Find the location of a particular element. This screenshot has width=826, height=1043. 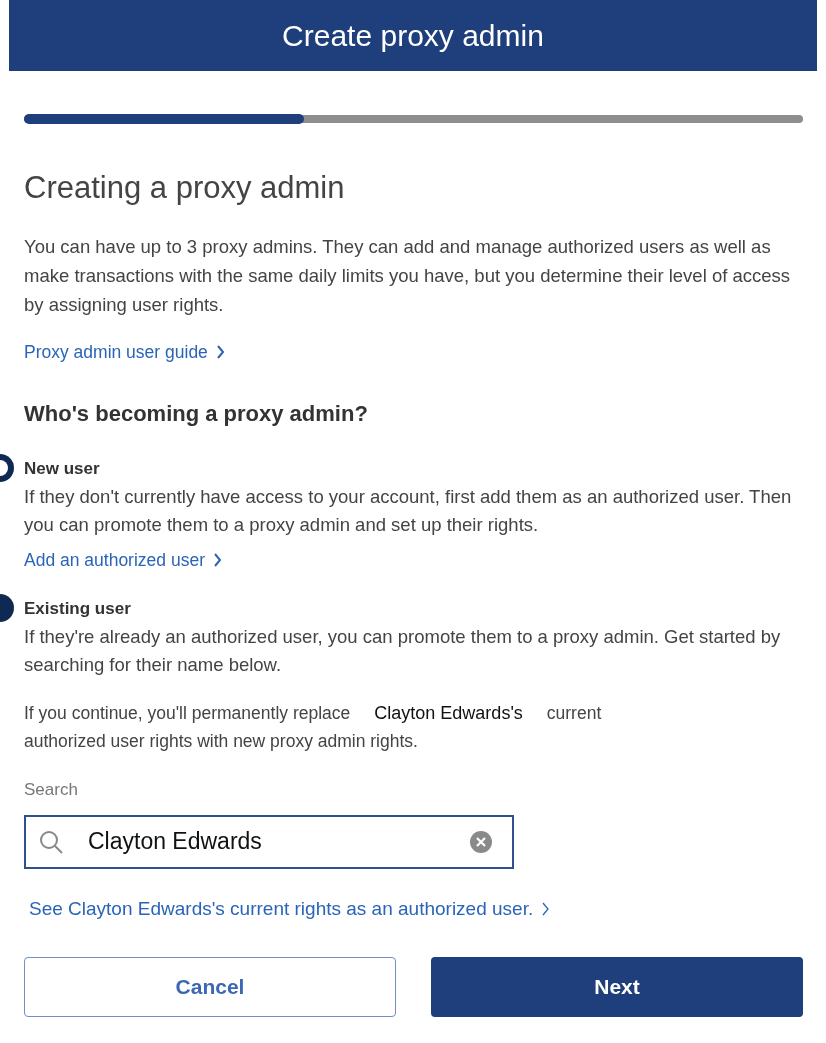

intro-paragraph: You can have up to 3 proxy admins. They can add and manage authorized users as well as make transactions with the same daily limits you have, but you determine their level of access by assigning user rights. is located at coordinates (408, 275).